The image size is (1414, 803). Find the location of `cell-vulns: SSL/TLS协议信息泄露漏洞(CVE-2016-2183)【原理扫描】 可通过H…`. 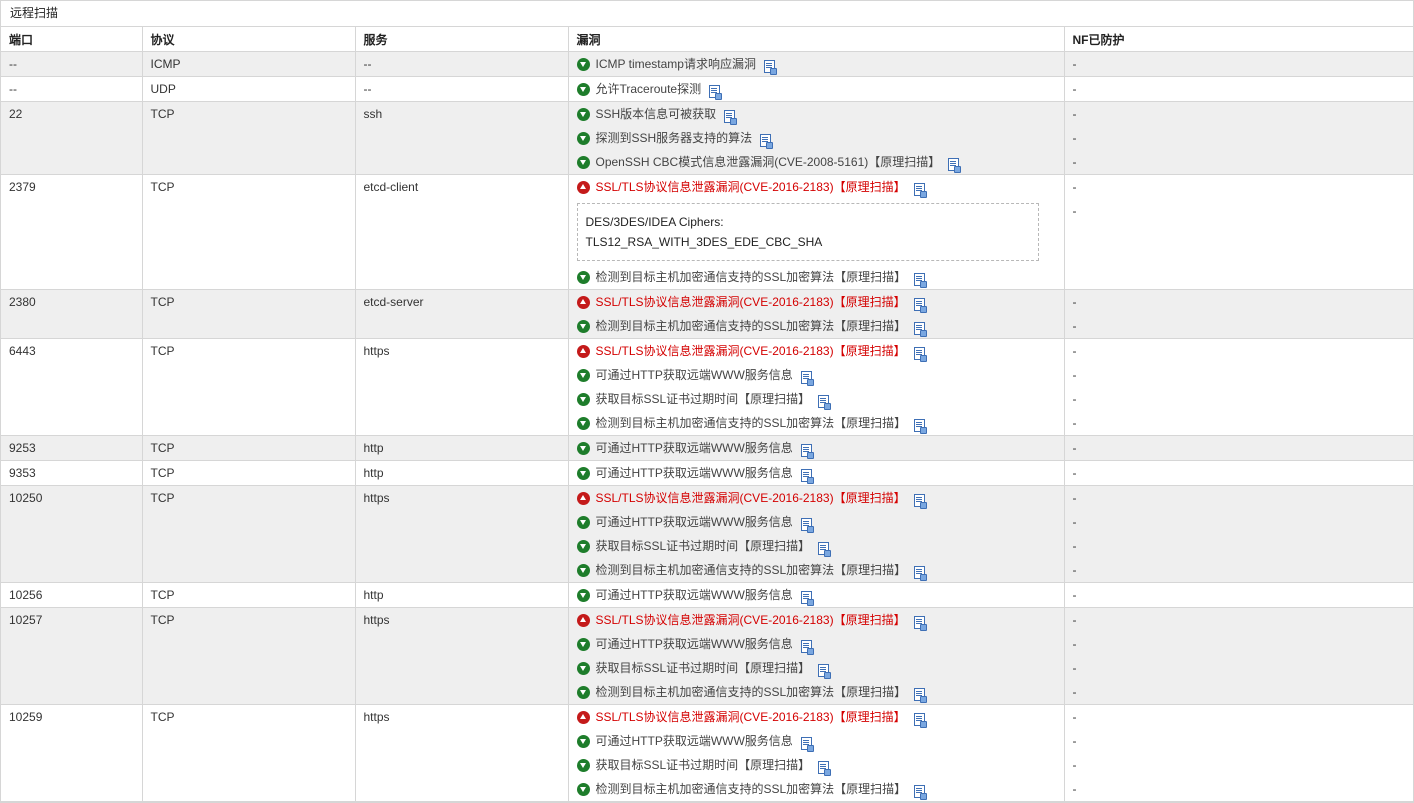

cell-vulns: SSL/TLS协议信息泄露漏洞(CVE-2016-2183)【原理扫描】 可通过H… is located at coordinates (816, 656).